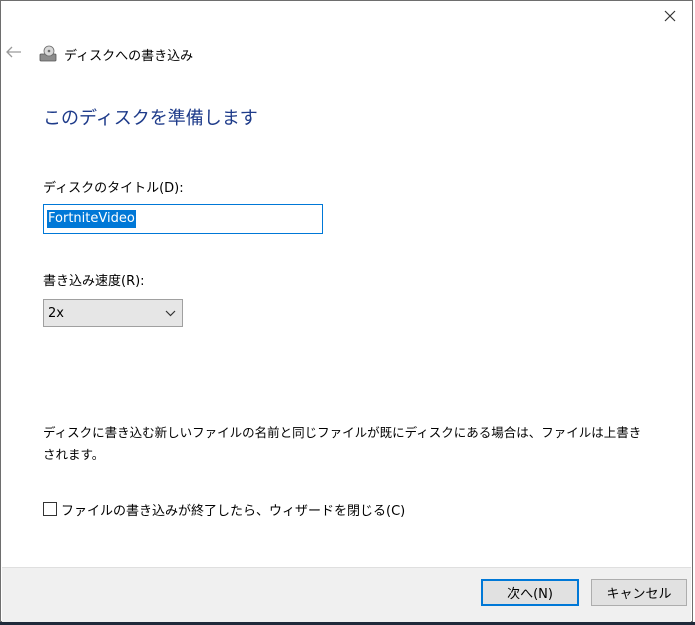  What do you see at coordinates (91, 219) in the screenshot?
I see `disc-title-value: FortniteVideo` at bounding box center [91, 219].